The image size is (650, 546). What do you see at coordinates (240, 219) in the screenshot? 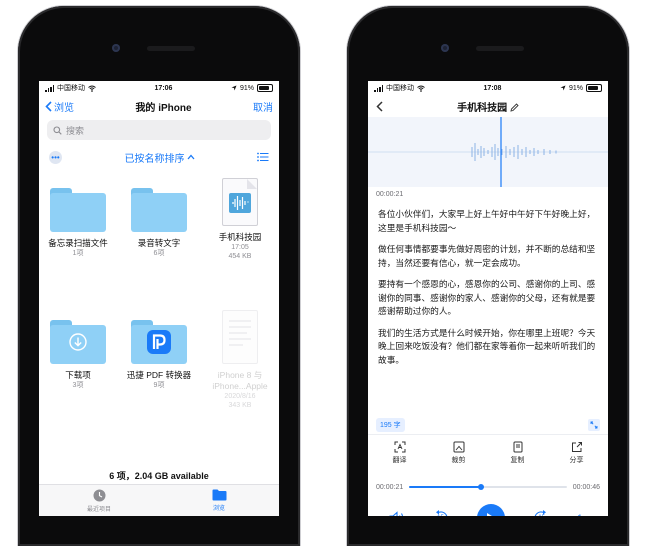
I see `file-item: 手机科技园 17:05 454 KB` at bounding box center [240, 219].